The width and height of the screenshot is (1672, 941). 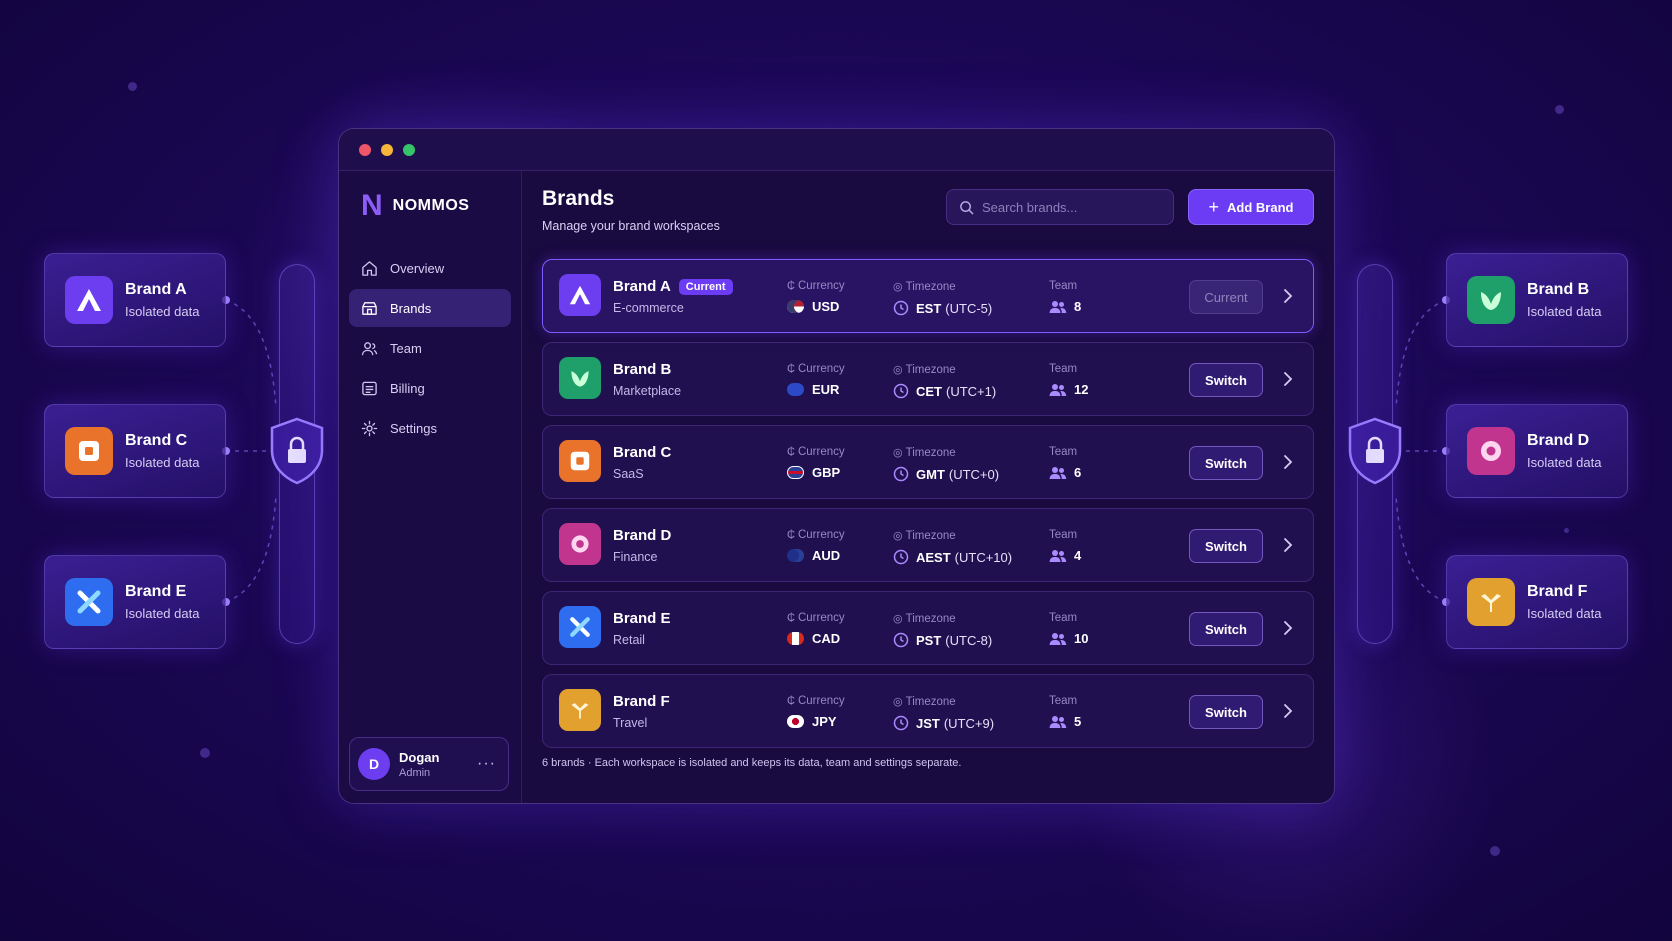 I want to click on close-window-button, so click(x=365, y=149).